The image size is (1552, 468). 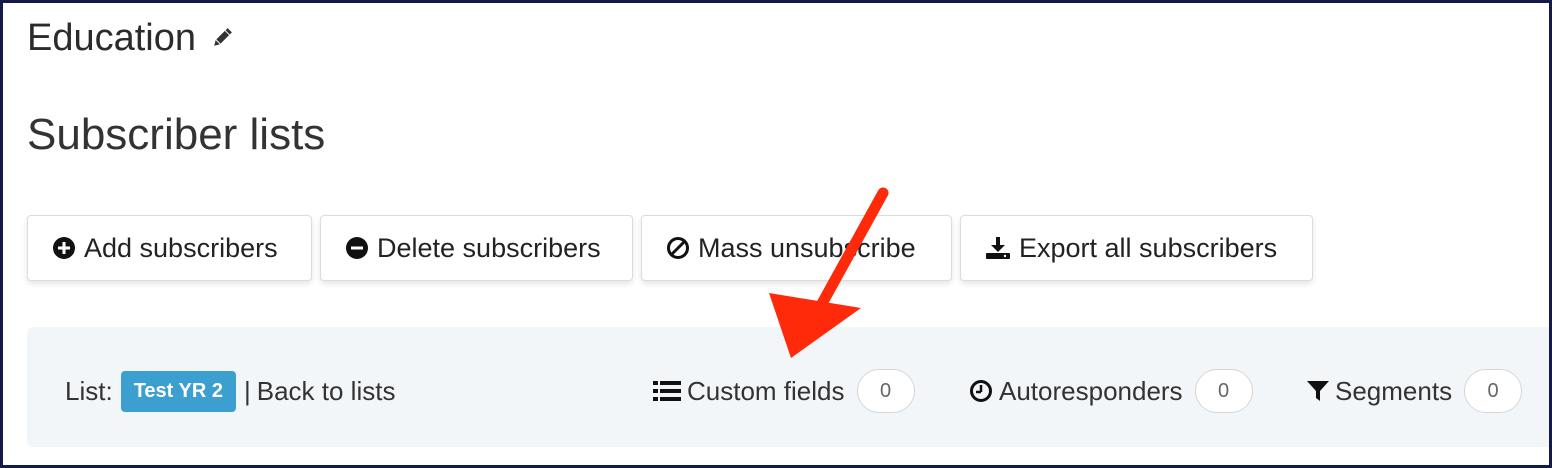 I want to click on segments-tab: Segments 0, so click(x=1415, y=391).